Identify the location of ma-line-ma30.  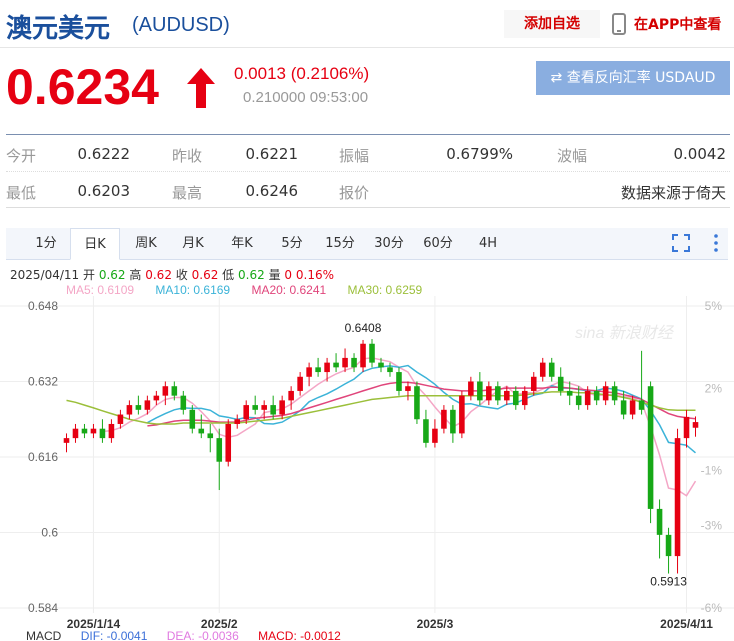
(381, 408).